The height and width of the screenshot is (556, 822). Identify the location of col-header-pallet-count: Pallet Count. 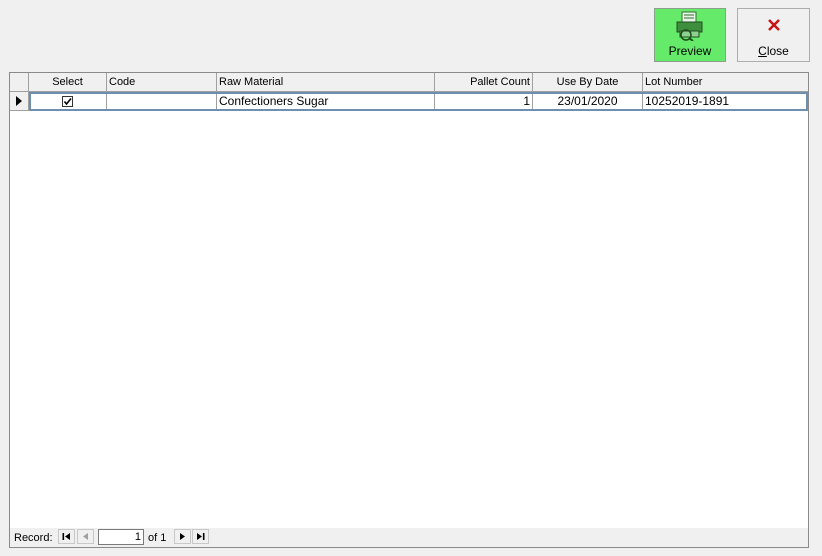
(484, 82).